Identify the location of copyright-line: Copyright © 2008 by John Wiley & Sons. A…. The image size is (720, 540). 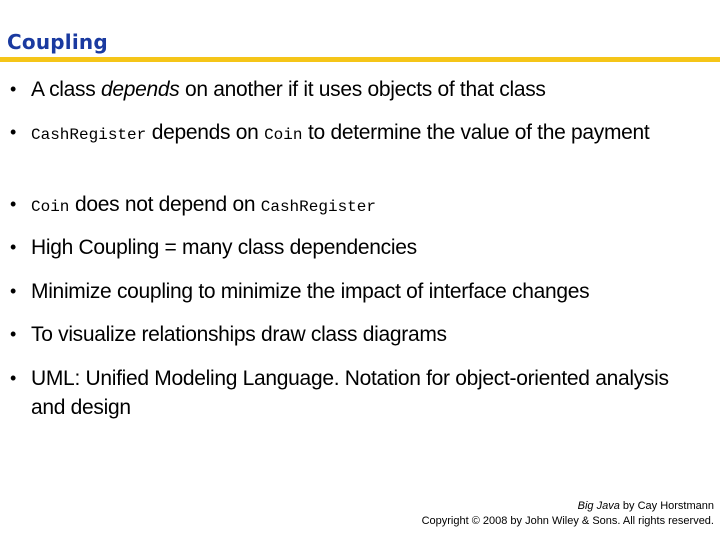
(567, 521).